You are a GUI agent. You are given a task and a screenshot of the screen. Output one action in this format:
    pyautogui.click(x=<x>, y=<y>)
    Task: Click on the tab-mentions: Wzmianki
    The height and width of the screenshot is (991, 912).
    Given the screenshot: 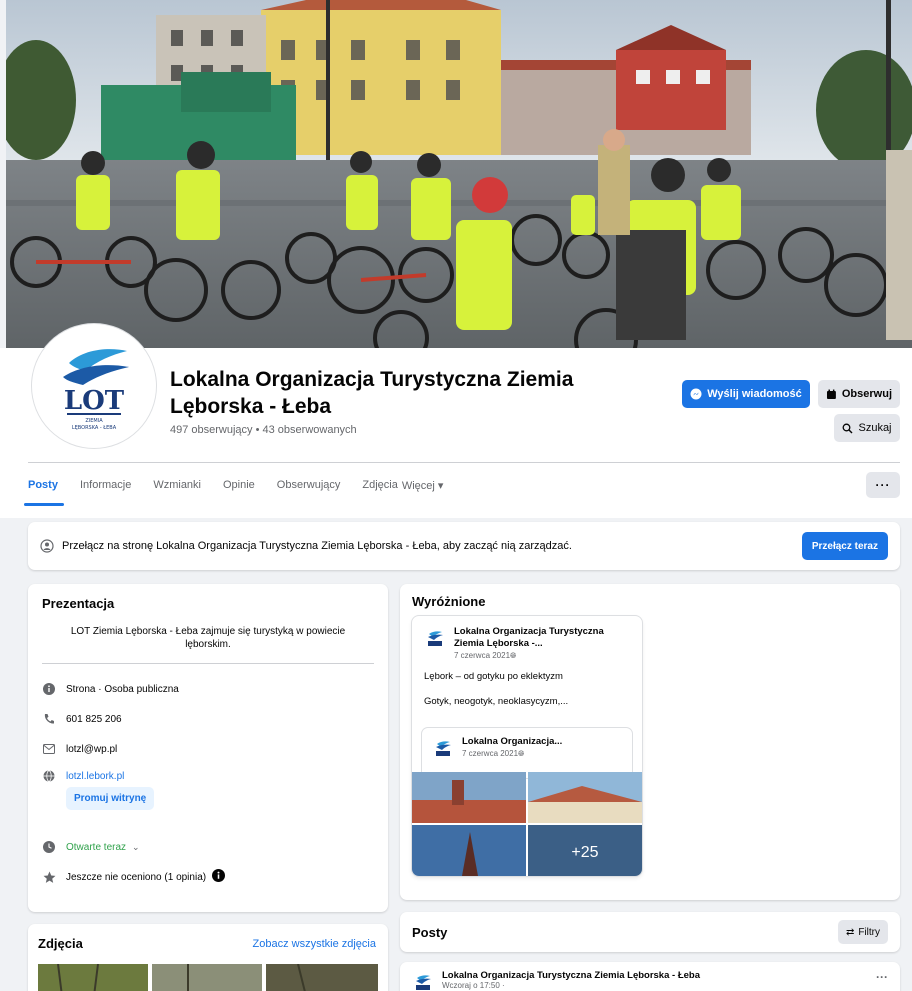 What is the action you would take?
    pyautogui.click(x=183, y=485)
    